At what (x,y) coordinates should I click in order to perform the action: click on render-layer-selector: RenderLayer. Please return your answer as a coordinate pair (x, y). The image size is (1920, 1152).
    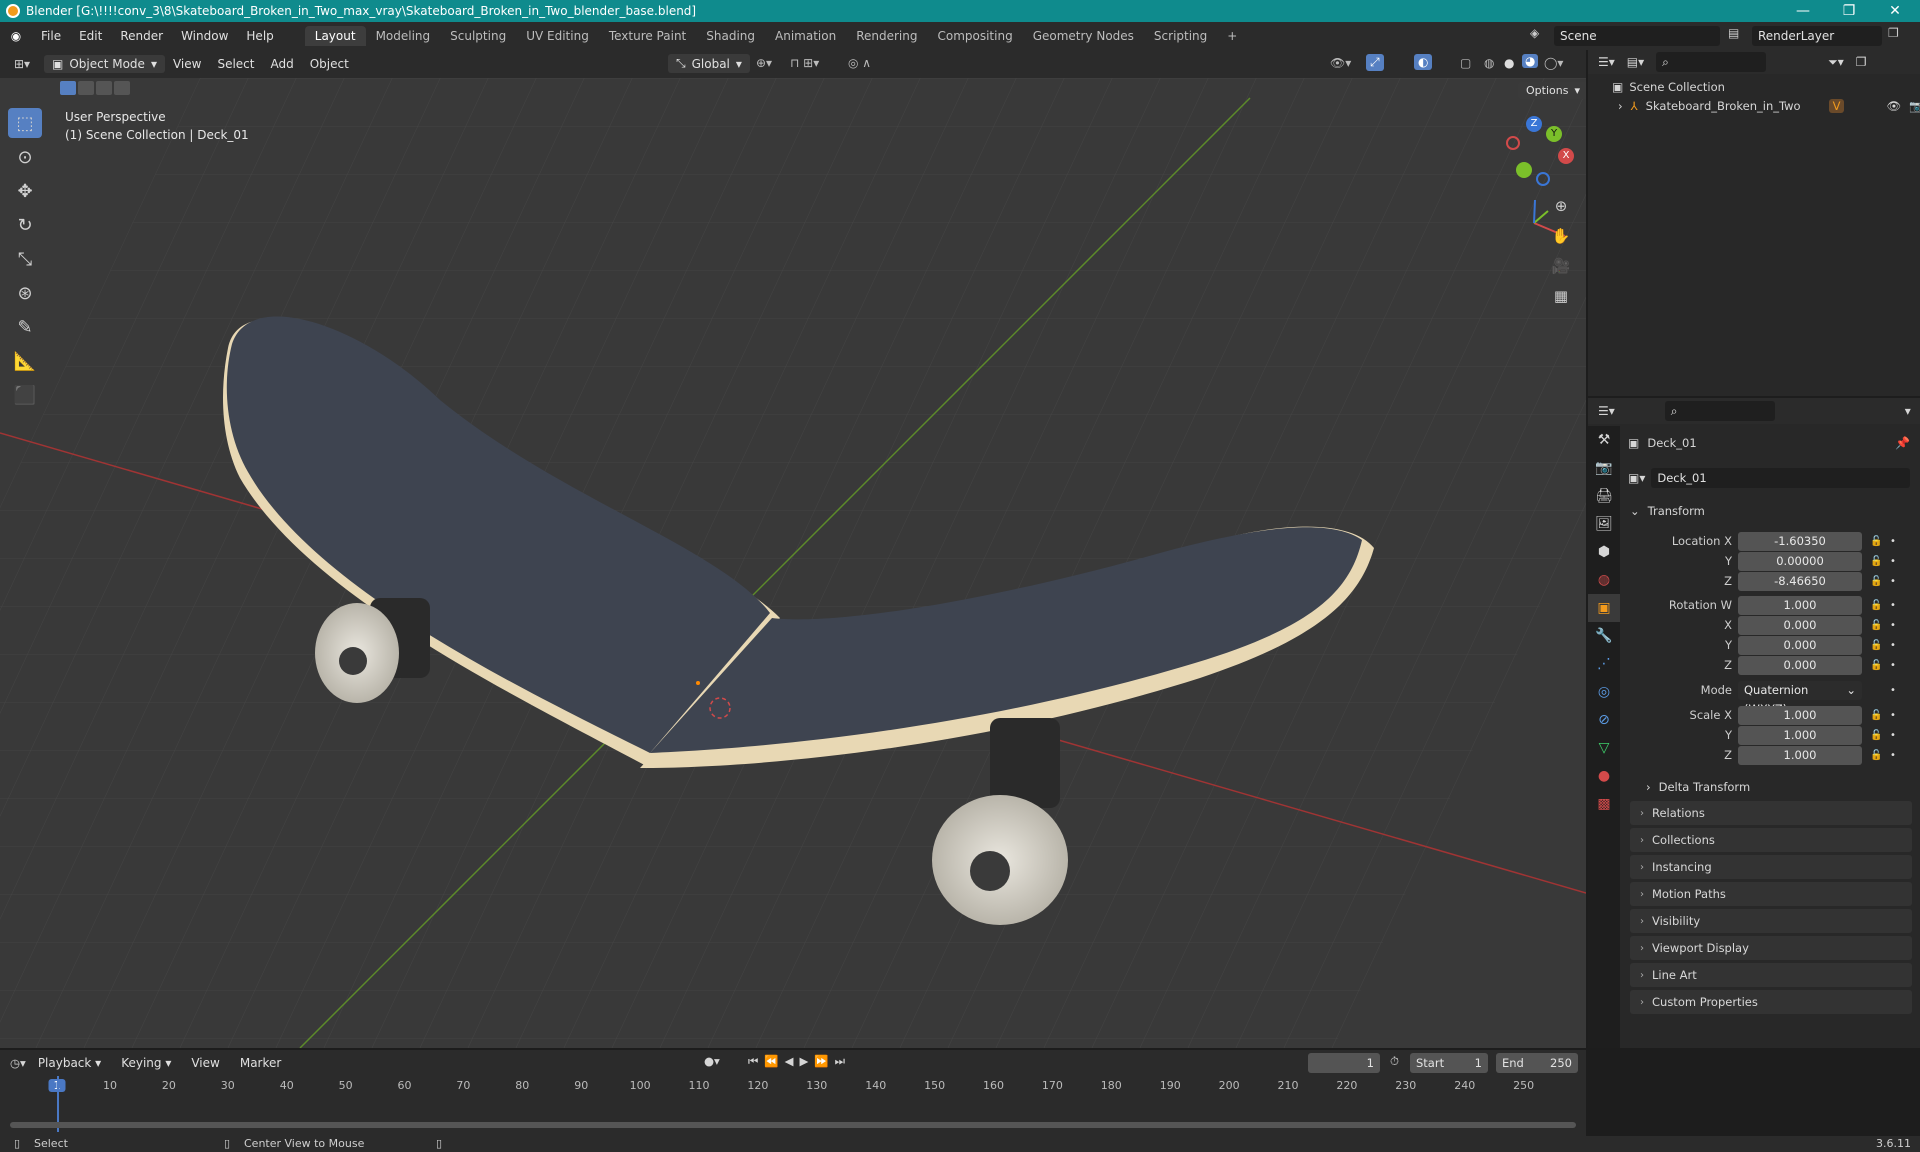
    Looking at the image, I should click on (1817, 36).